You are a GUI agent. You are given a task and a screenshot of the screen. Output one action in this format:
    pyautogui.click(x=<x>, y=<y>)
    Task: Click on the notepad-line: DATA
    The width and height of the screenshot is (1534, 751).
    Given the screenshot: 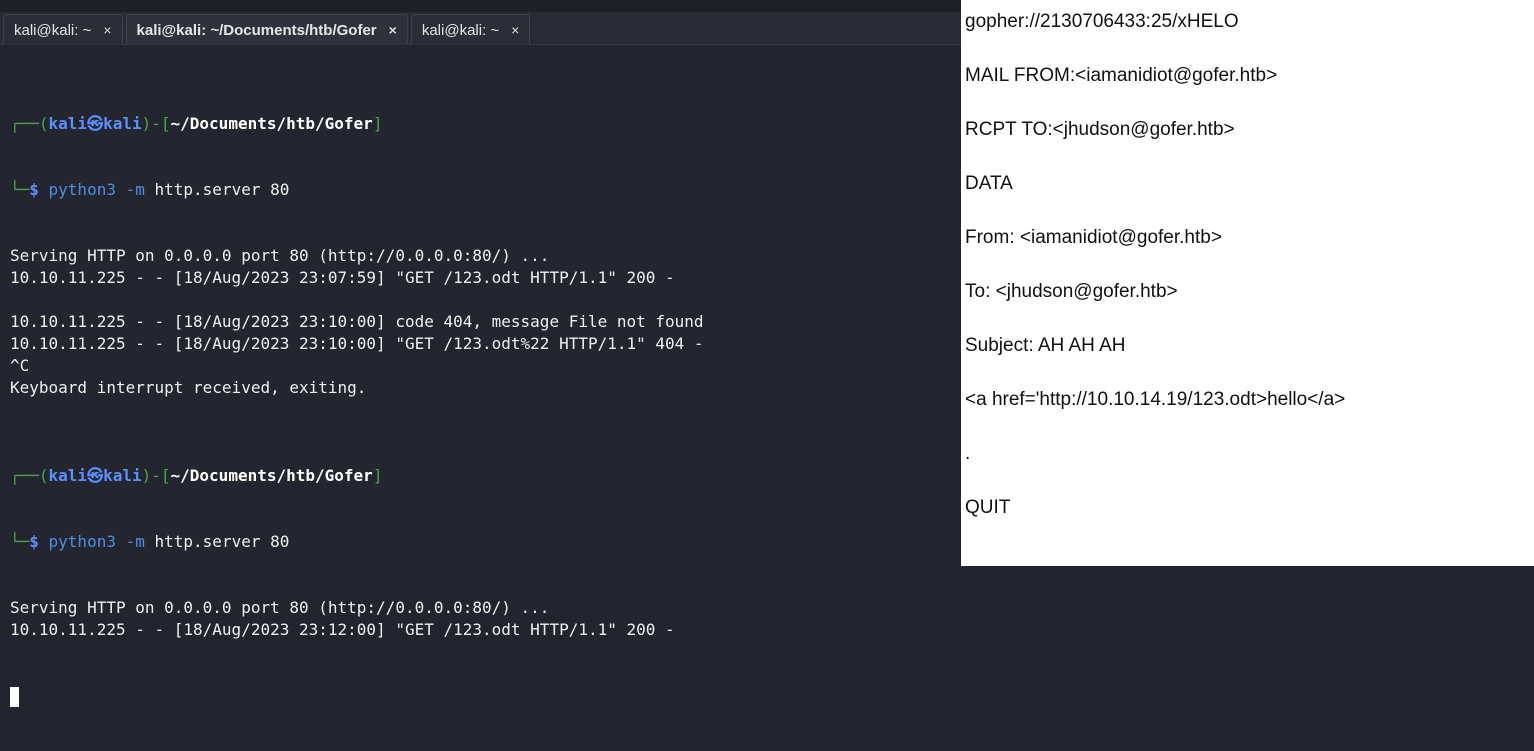 What is the action you would take?
    pyautogui.click(x=989, y=183)
    